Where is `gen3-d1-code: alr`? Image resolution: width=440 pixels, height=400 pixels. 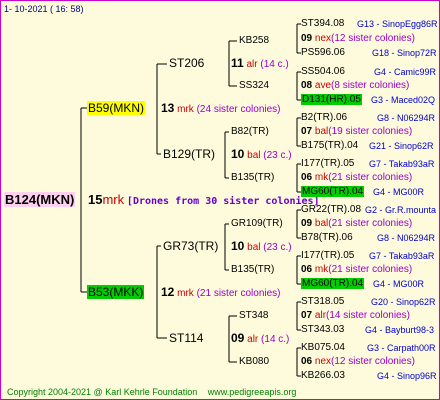 gen3-d1-code: alr is located at coordinates (320, 315).